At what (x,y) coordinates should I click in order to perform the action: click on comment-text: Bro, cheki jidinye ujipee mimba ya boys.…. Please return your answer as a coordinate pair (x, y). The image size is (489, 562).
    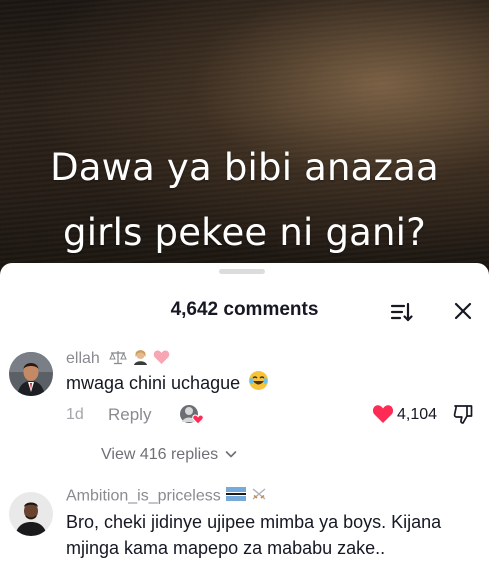
    Looking at the image, I should click on (254, 535).